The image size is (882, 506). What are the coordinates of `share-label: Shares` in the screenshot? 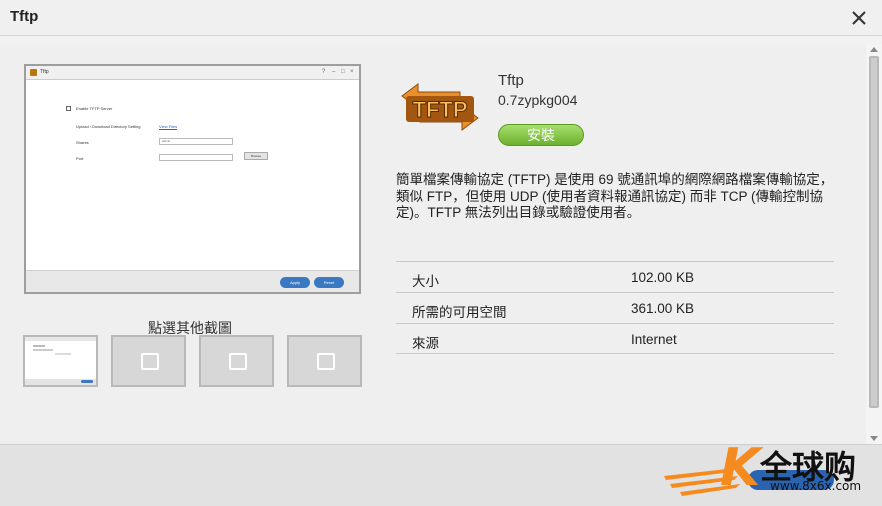 It's located at (82, 142).